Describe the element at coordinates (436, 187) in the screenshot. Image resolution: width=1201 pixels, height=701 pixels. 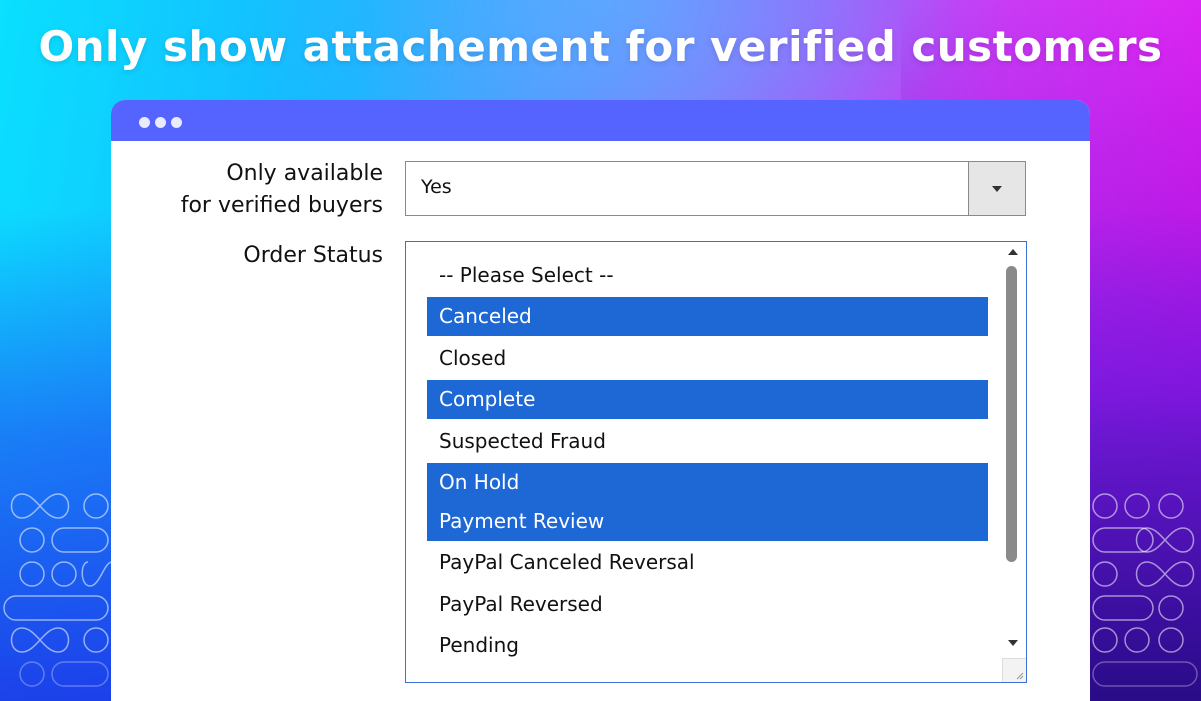
I see `select-value: Yes` at that location.